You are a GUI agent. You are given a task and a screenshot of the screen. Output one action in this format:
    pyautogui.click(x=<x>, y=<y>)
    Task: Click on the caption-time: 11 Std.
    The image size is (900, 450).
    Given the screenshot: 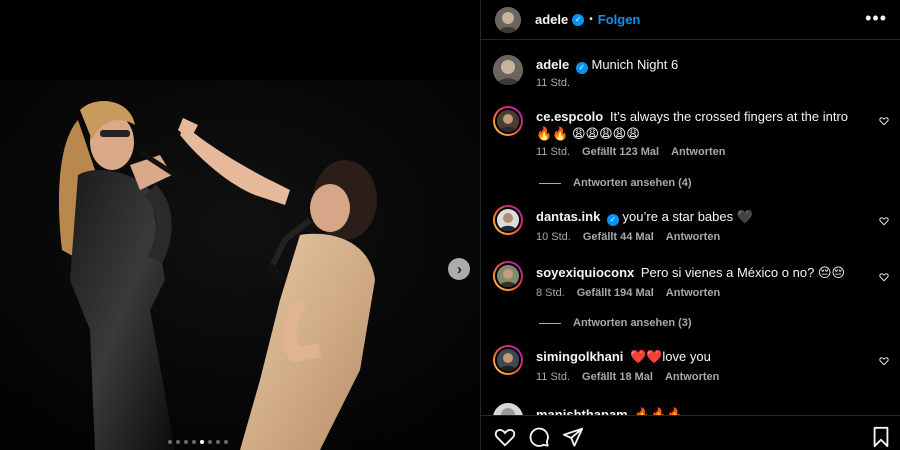 What is the action you would take?
    pyautogui.click(x=553, y=83)
    